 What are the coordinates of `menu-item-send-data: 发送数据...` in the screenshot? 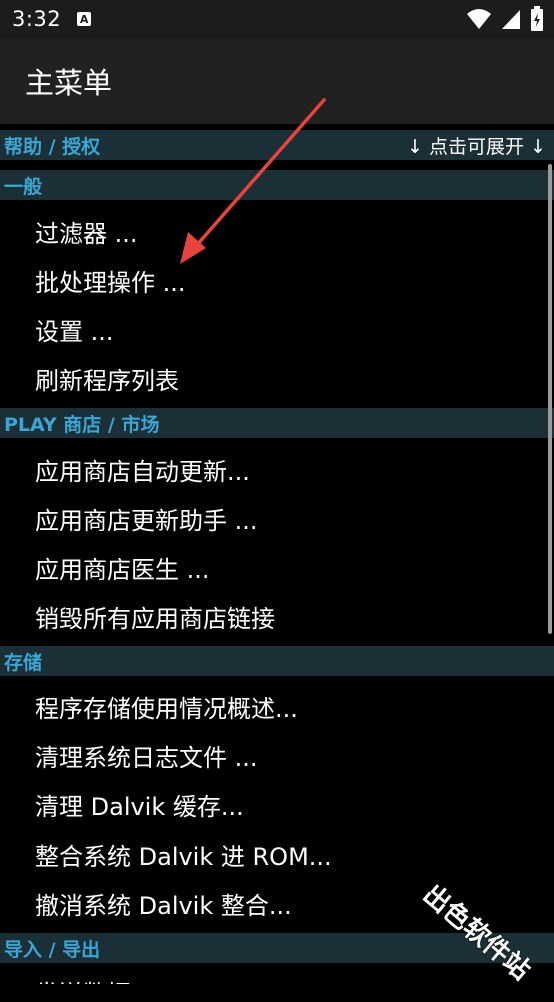 It's located at (94, 978).